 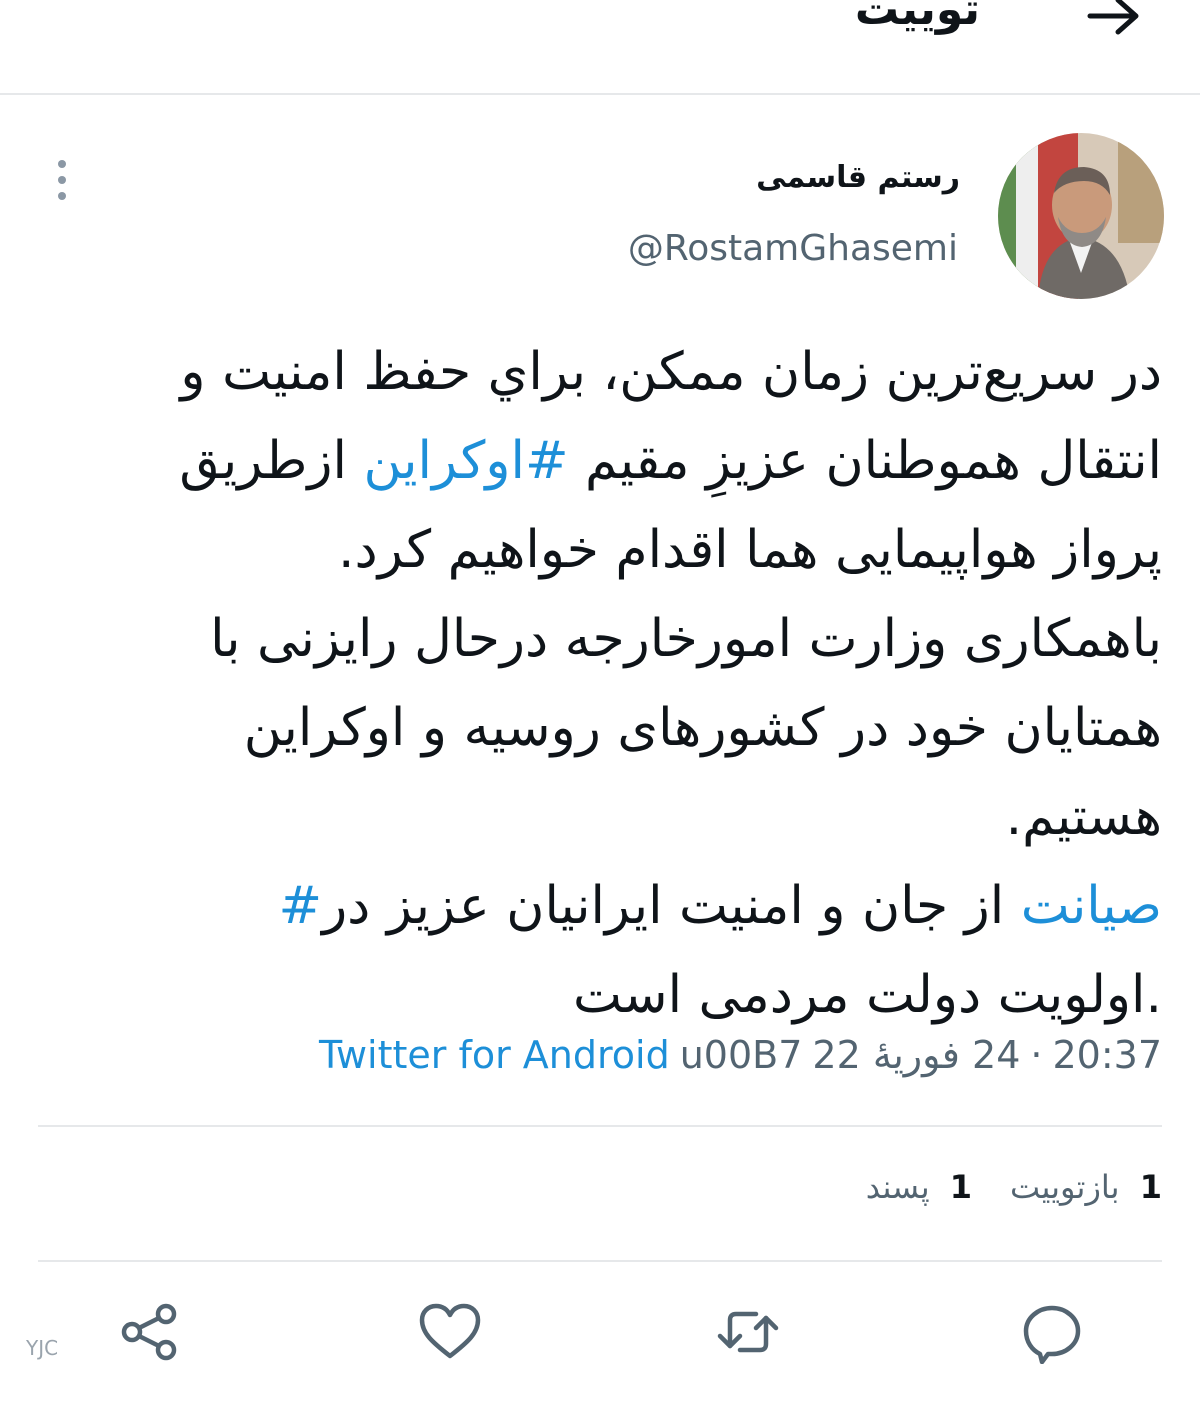 What do you see at coordinates (465, 461) in the screenshot?
I see `hashtag-link: #اوکراین` at bounding box center [465, 461].